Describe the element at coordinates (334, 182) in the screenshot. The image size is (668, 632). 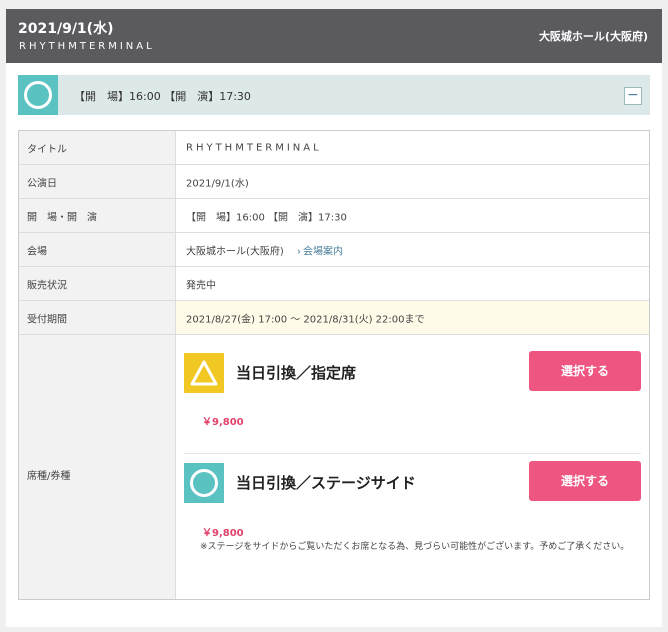
I see `detail-row-date: 公演日 2021/9/1(水)` at that location.